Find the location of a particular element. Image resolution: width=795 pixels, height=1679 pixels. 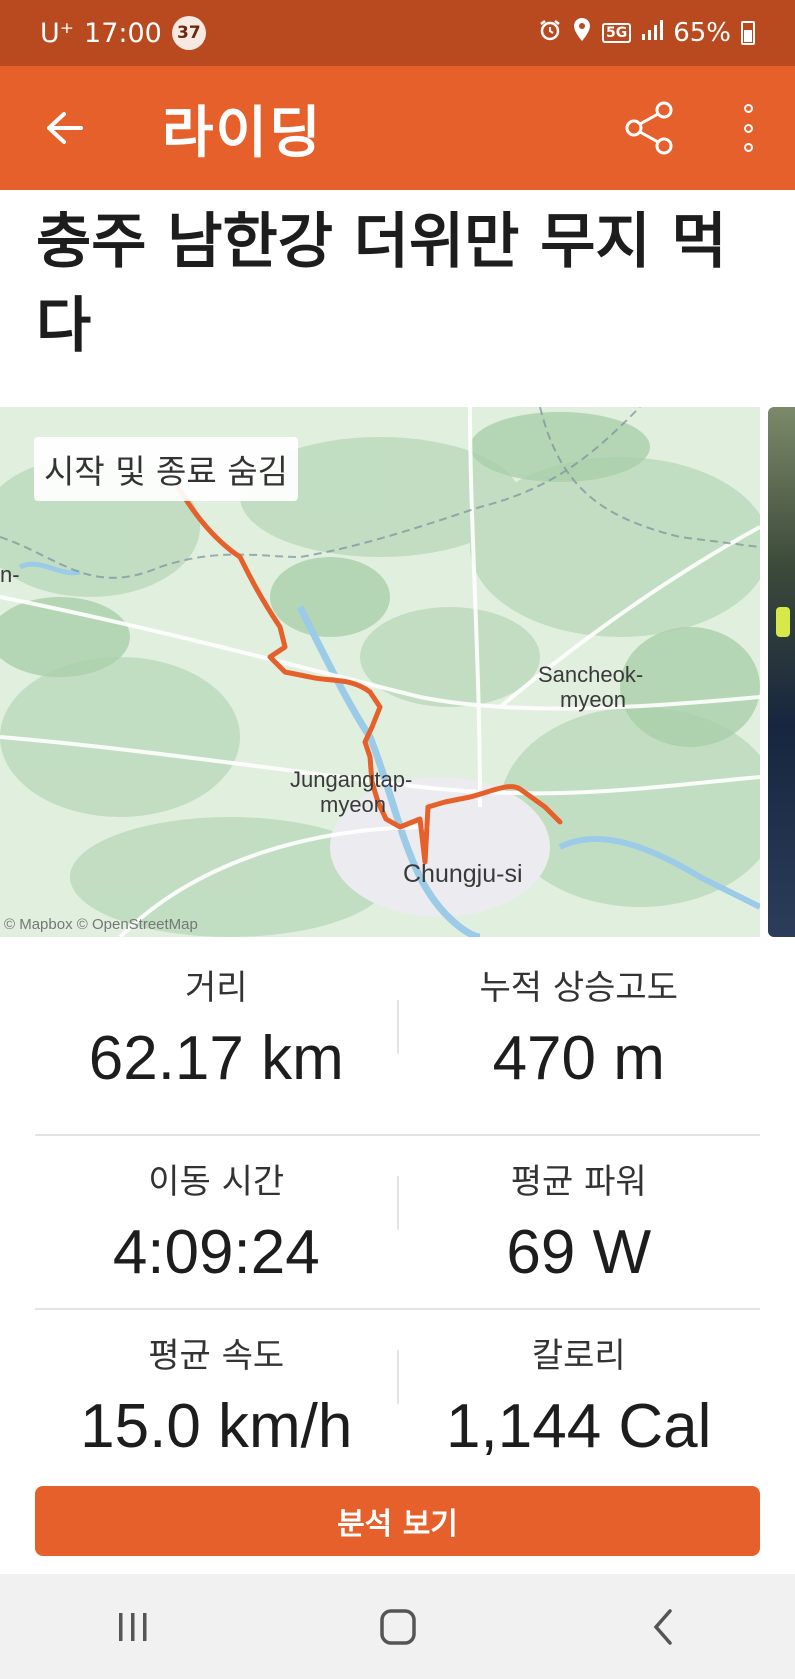

map-label-sancheok-2: myeon is located at coordinates (593, 699).